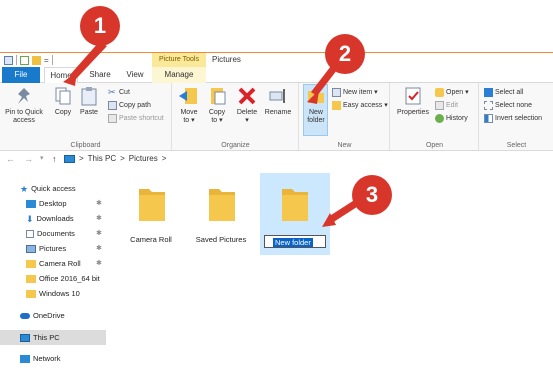 The height and width of the screenshot is (382, 553). I want to click on open-group: Properties Open ▾ Edit History Open, so click(435, 117).